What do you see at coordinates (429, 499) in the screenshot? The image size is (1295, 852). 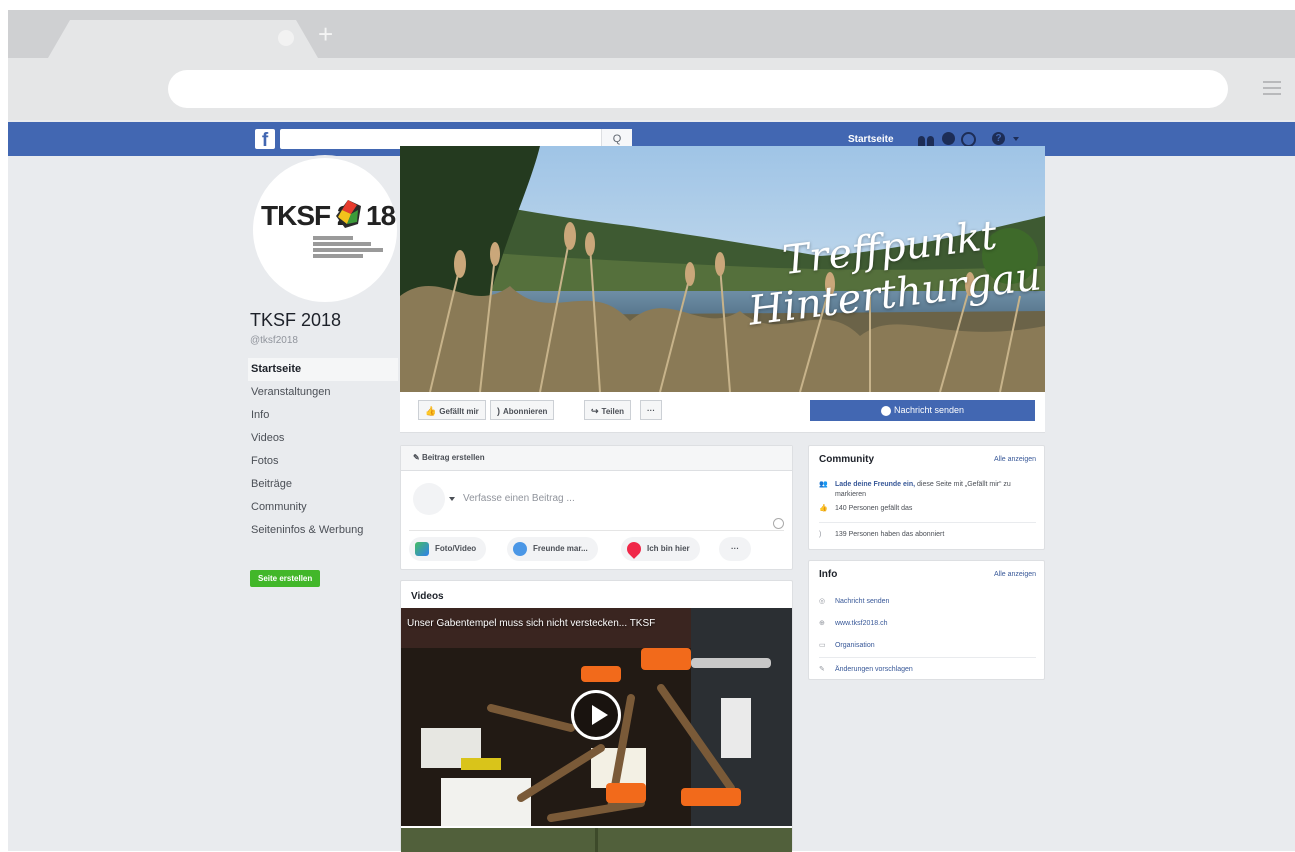 I see `avatar` at bounding box center [429, 499].